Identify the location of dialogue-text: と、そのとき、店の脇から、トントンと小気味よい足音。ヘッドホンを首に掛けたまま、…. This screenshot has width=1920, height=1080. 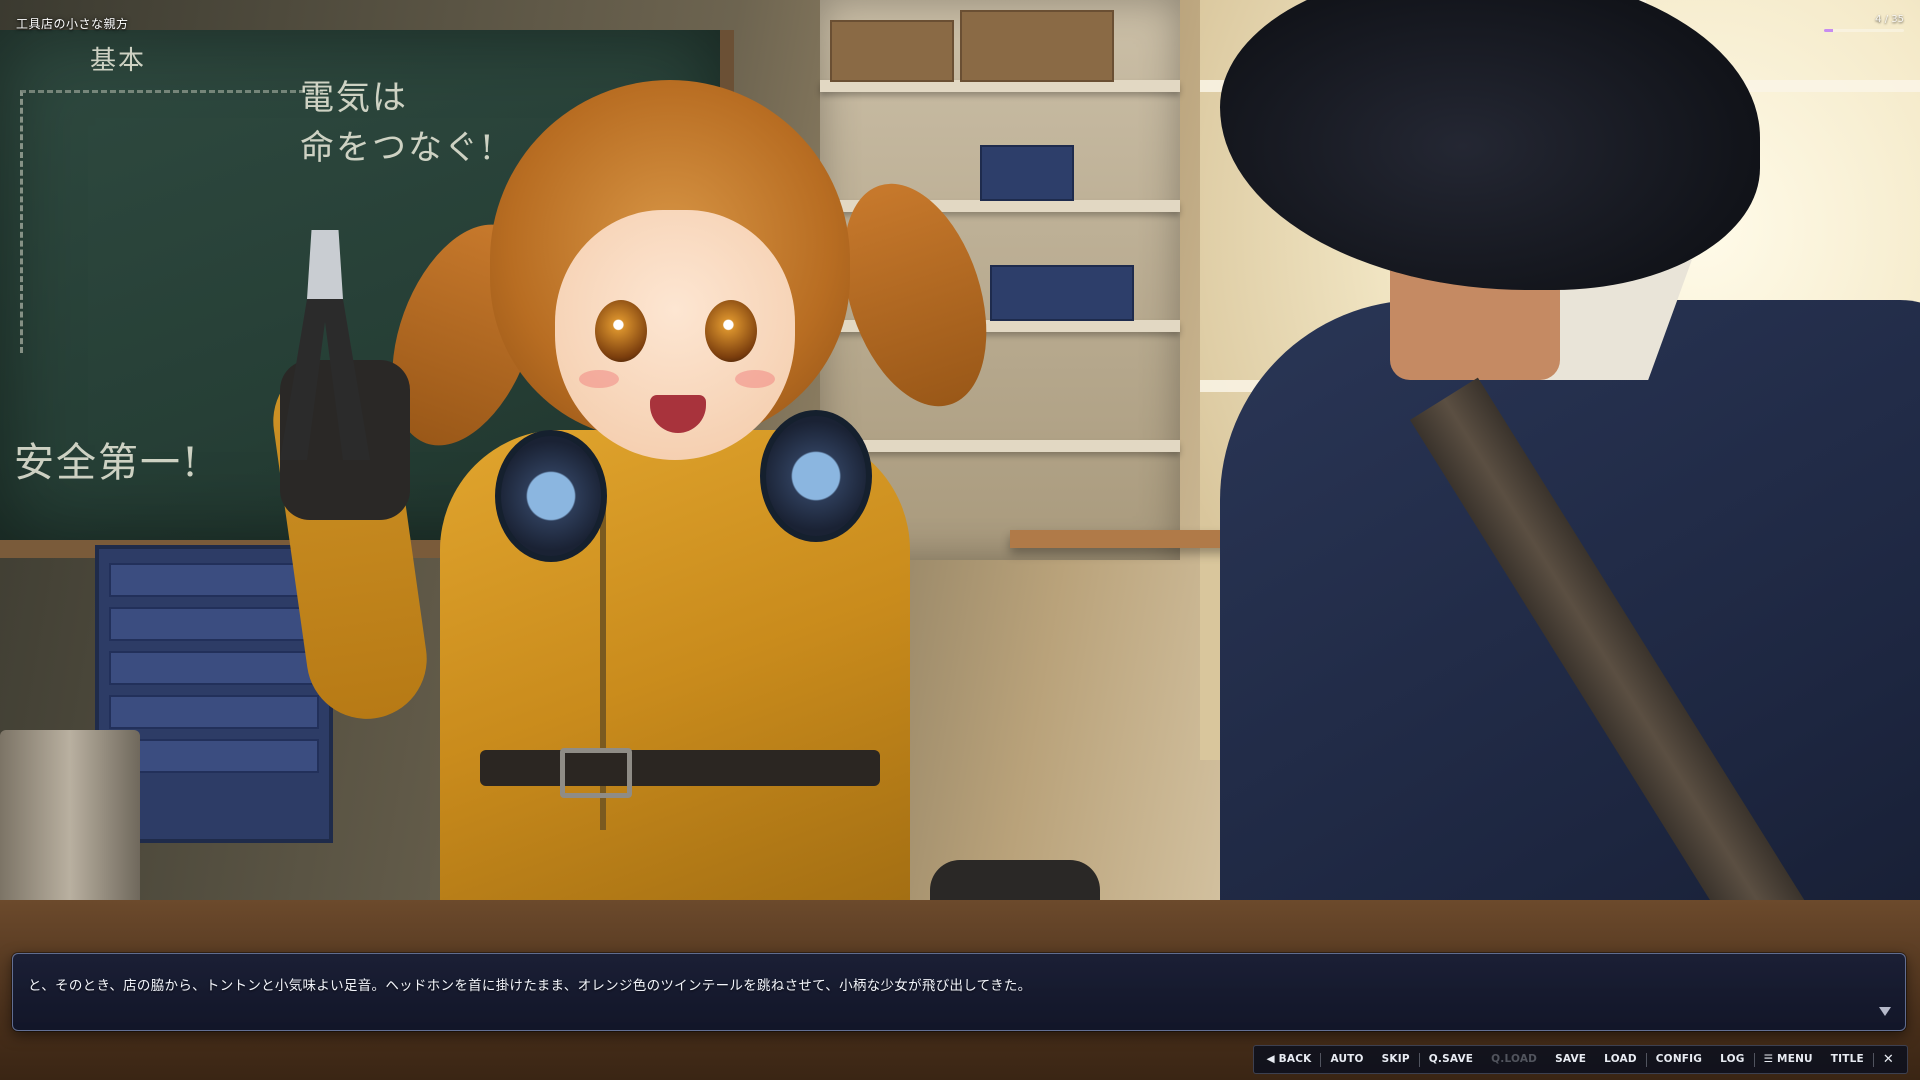
(530, 986).